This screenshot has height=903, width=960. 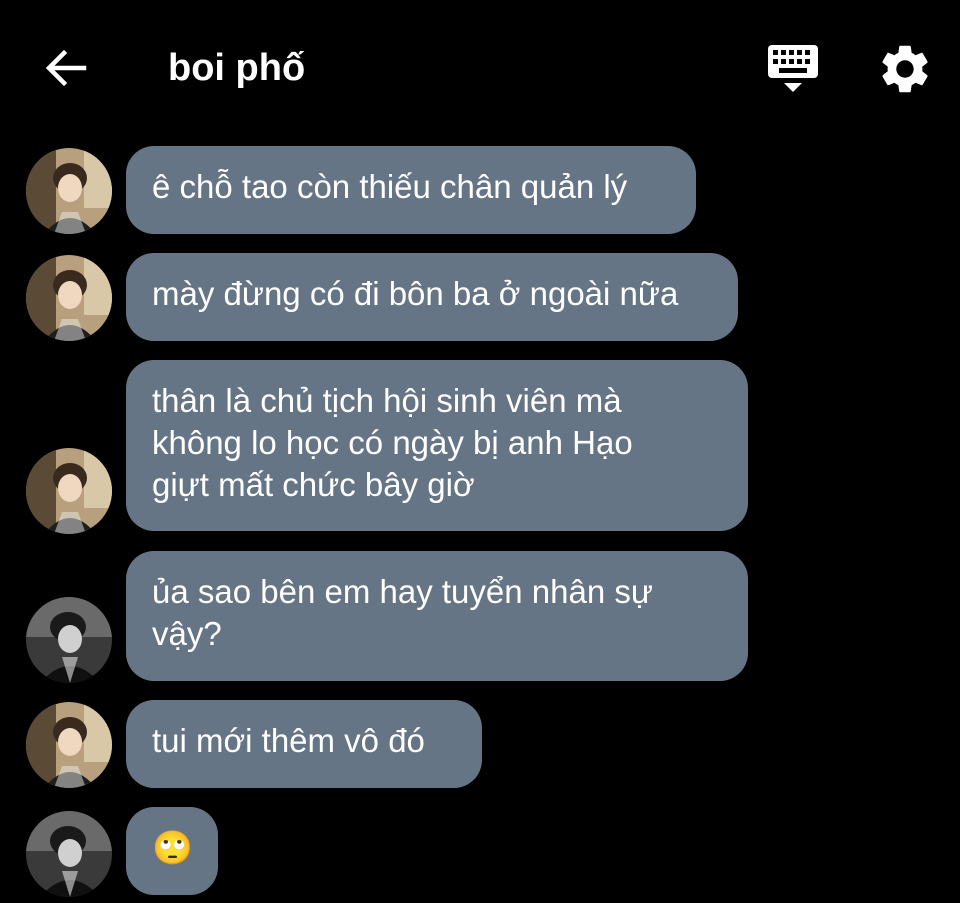 I want to click on message-text: ê chỗ tao còn thiếu chân quản lý, so click(x=390, y=186).